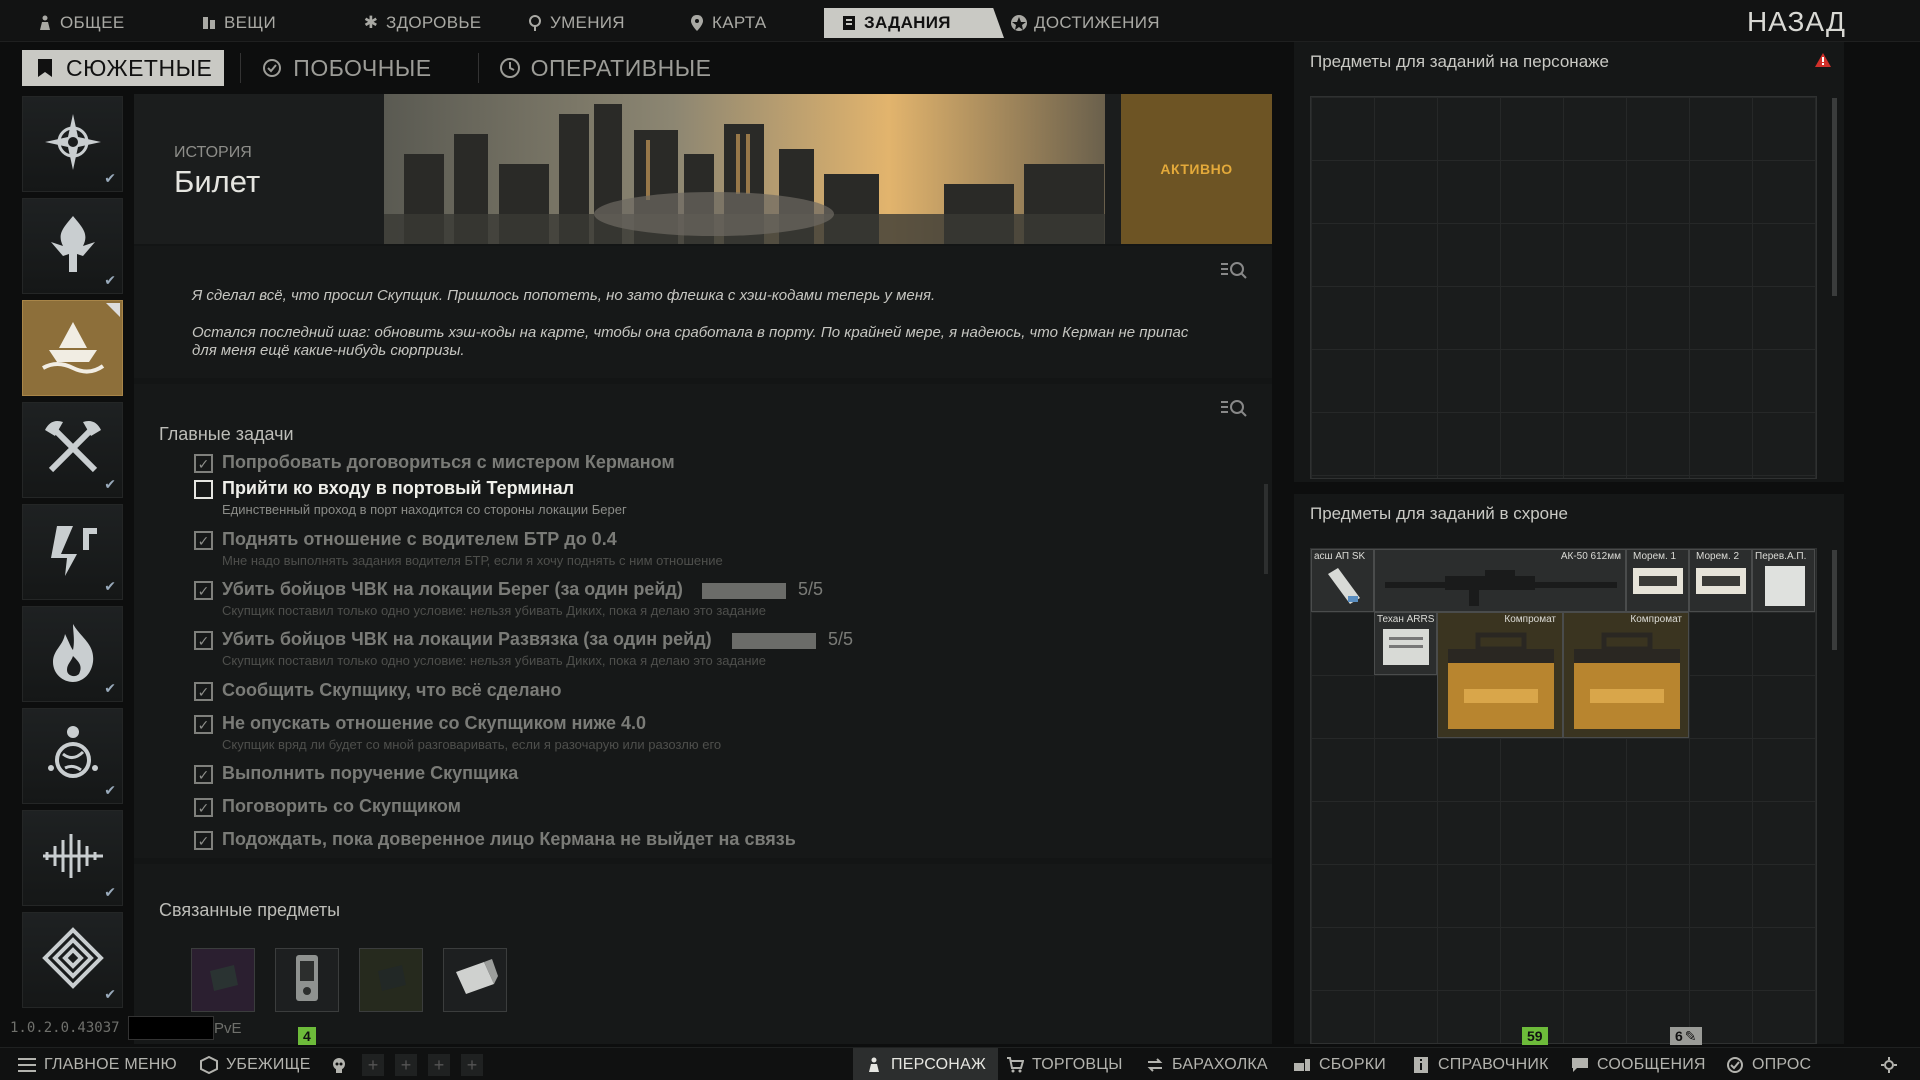 This screenshot has width=1920, height=1080. I want to click on related-items-header: Связанные предметы, so click(250, 910).